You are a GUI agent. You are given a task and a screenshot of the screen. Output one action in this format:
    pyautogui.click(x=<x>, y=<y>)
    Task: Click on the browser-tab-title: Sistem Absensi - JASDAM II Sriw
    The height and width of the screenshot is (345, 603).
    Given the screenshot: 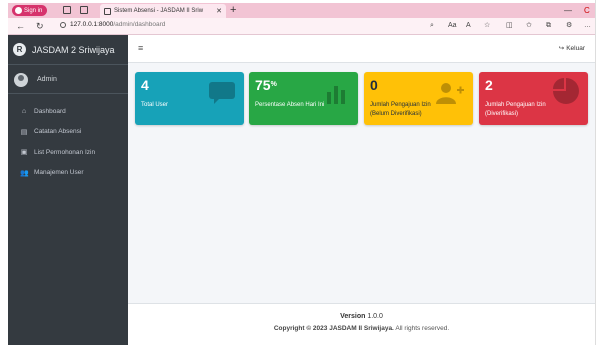 What is the action you would take?
    pyautogui.click(x=159, y=11)
    